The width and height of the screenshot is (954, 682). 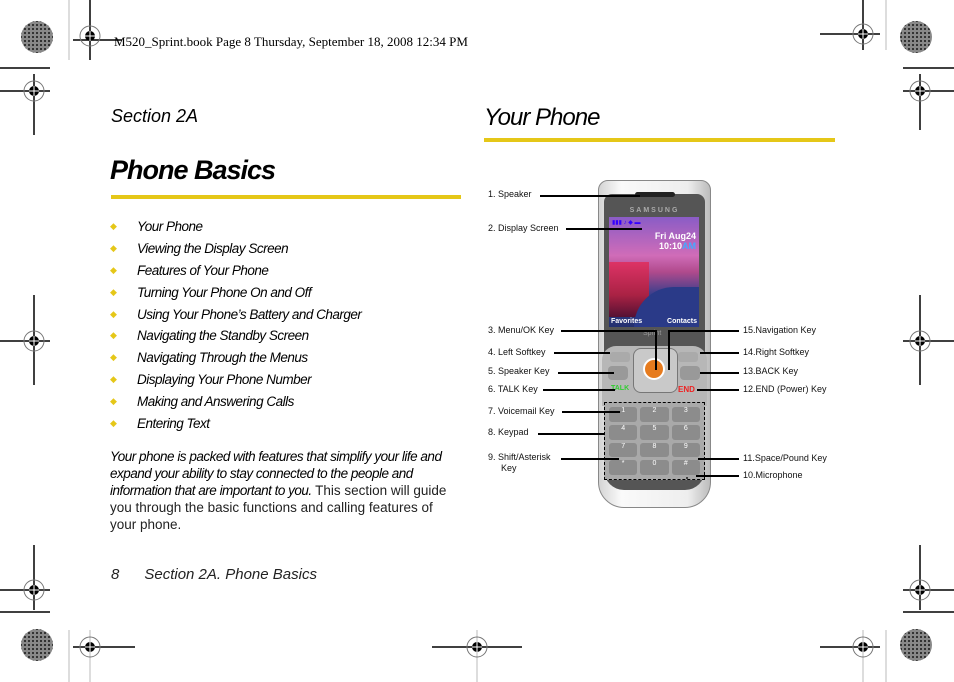 I want to click on menu-ok-key, so click(x=654, y=369).